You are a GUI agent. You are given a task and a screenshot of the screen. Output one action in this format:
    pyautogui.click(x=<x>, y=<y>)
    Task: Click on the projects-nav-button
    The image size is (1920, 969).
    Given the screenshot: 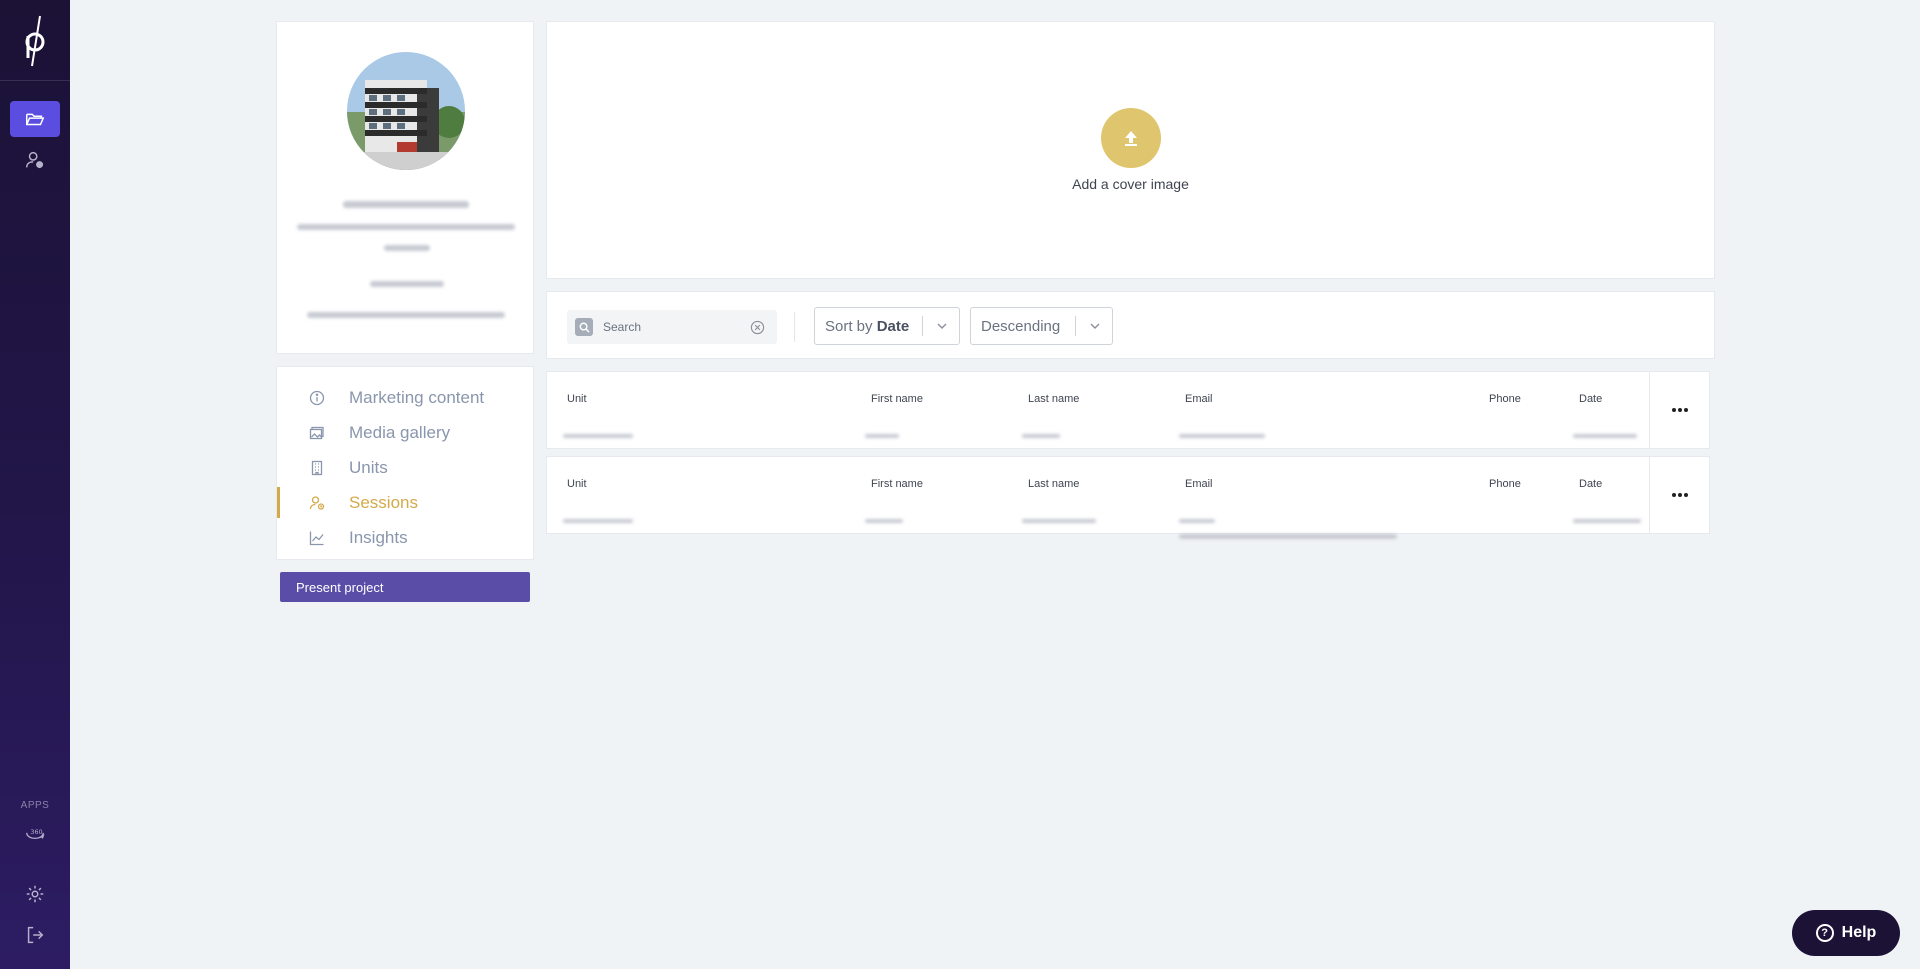 What is the action you would take?
    pyautogui.click(x=35, y=119)
    